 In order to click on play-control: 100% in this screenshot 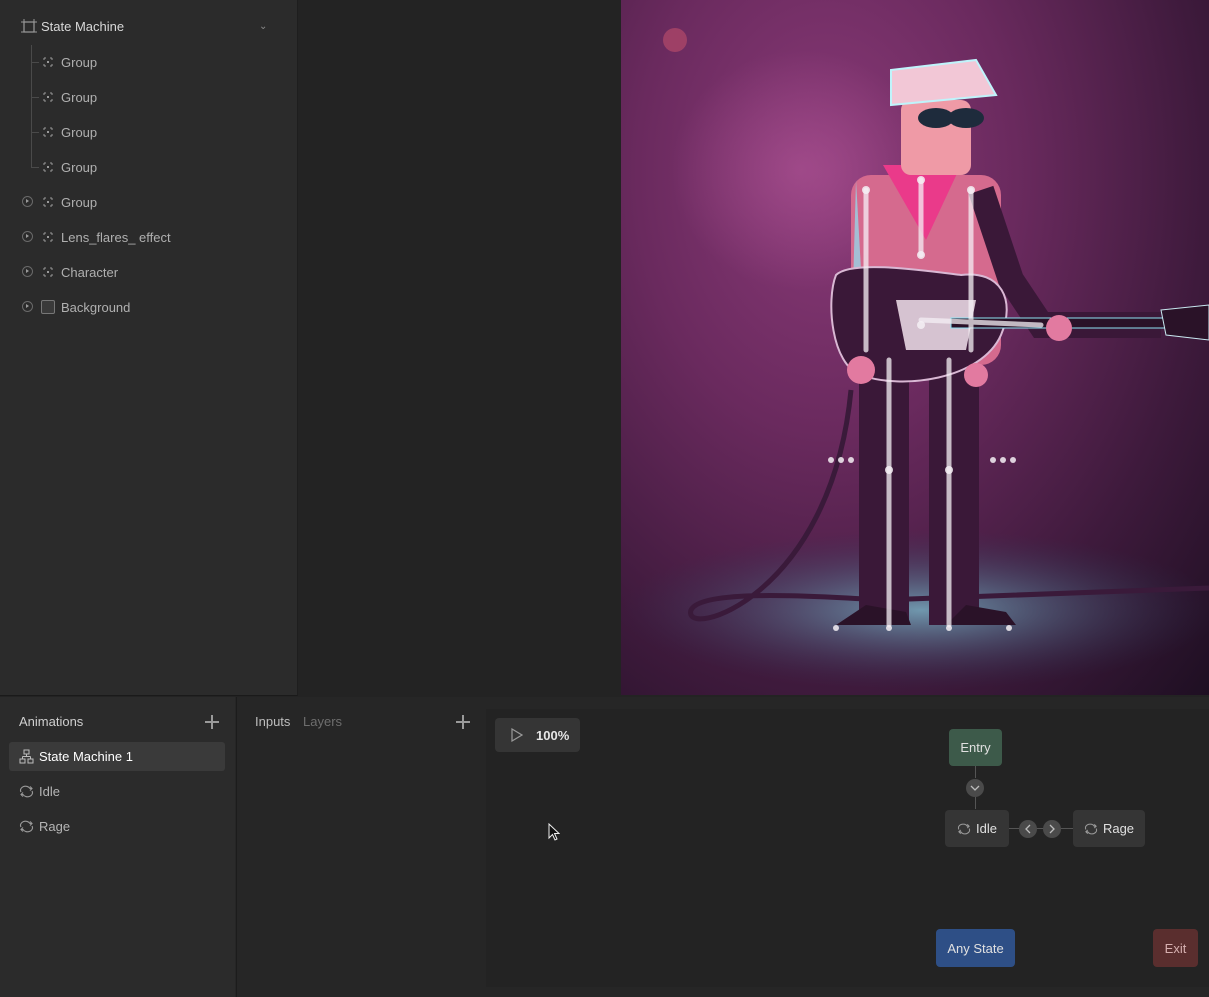, I will do `click(537, 735)`.